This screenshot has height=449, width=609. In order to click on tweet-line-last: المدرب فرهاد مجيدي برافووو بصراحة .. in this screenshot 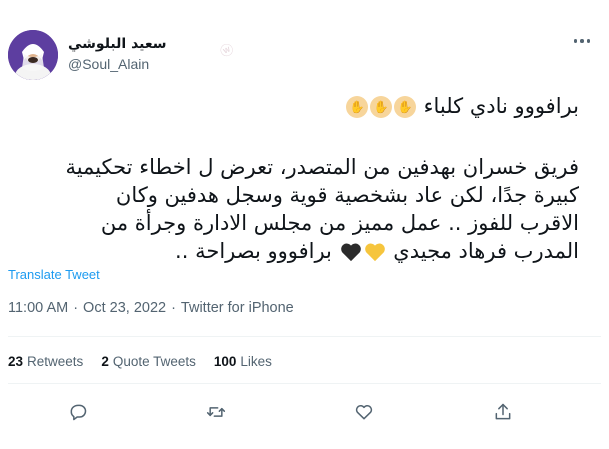, I will do `click(293, 251)`.